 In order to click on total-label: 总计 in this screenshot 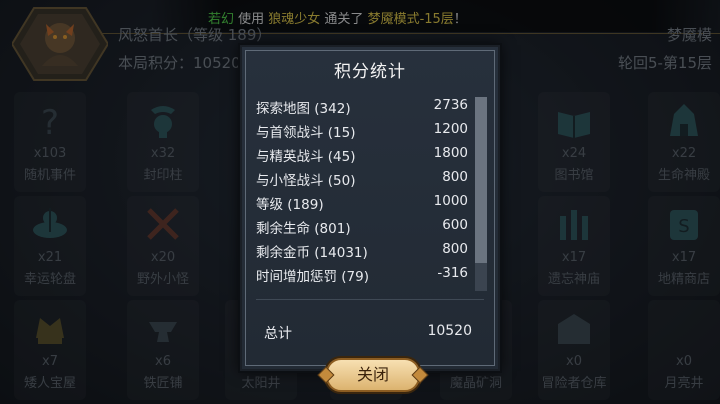, I will do `click(278, 334)`.